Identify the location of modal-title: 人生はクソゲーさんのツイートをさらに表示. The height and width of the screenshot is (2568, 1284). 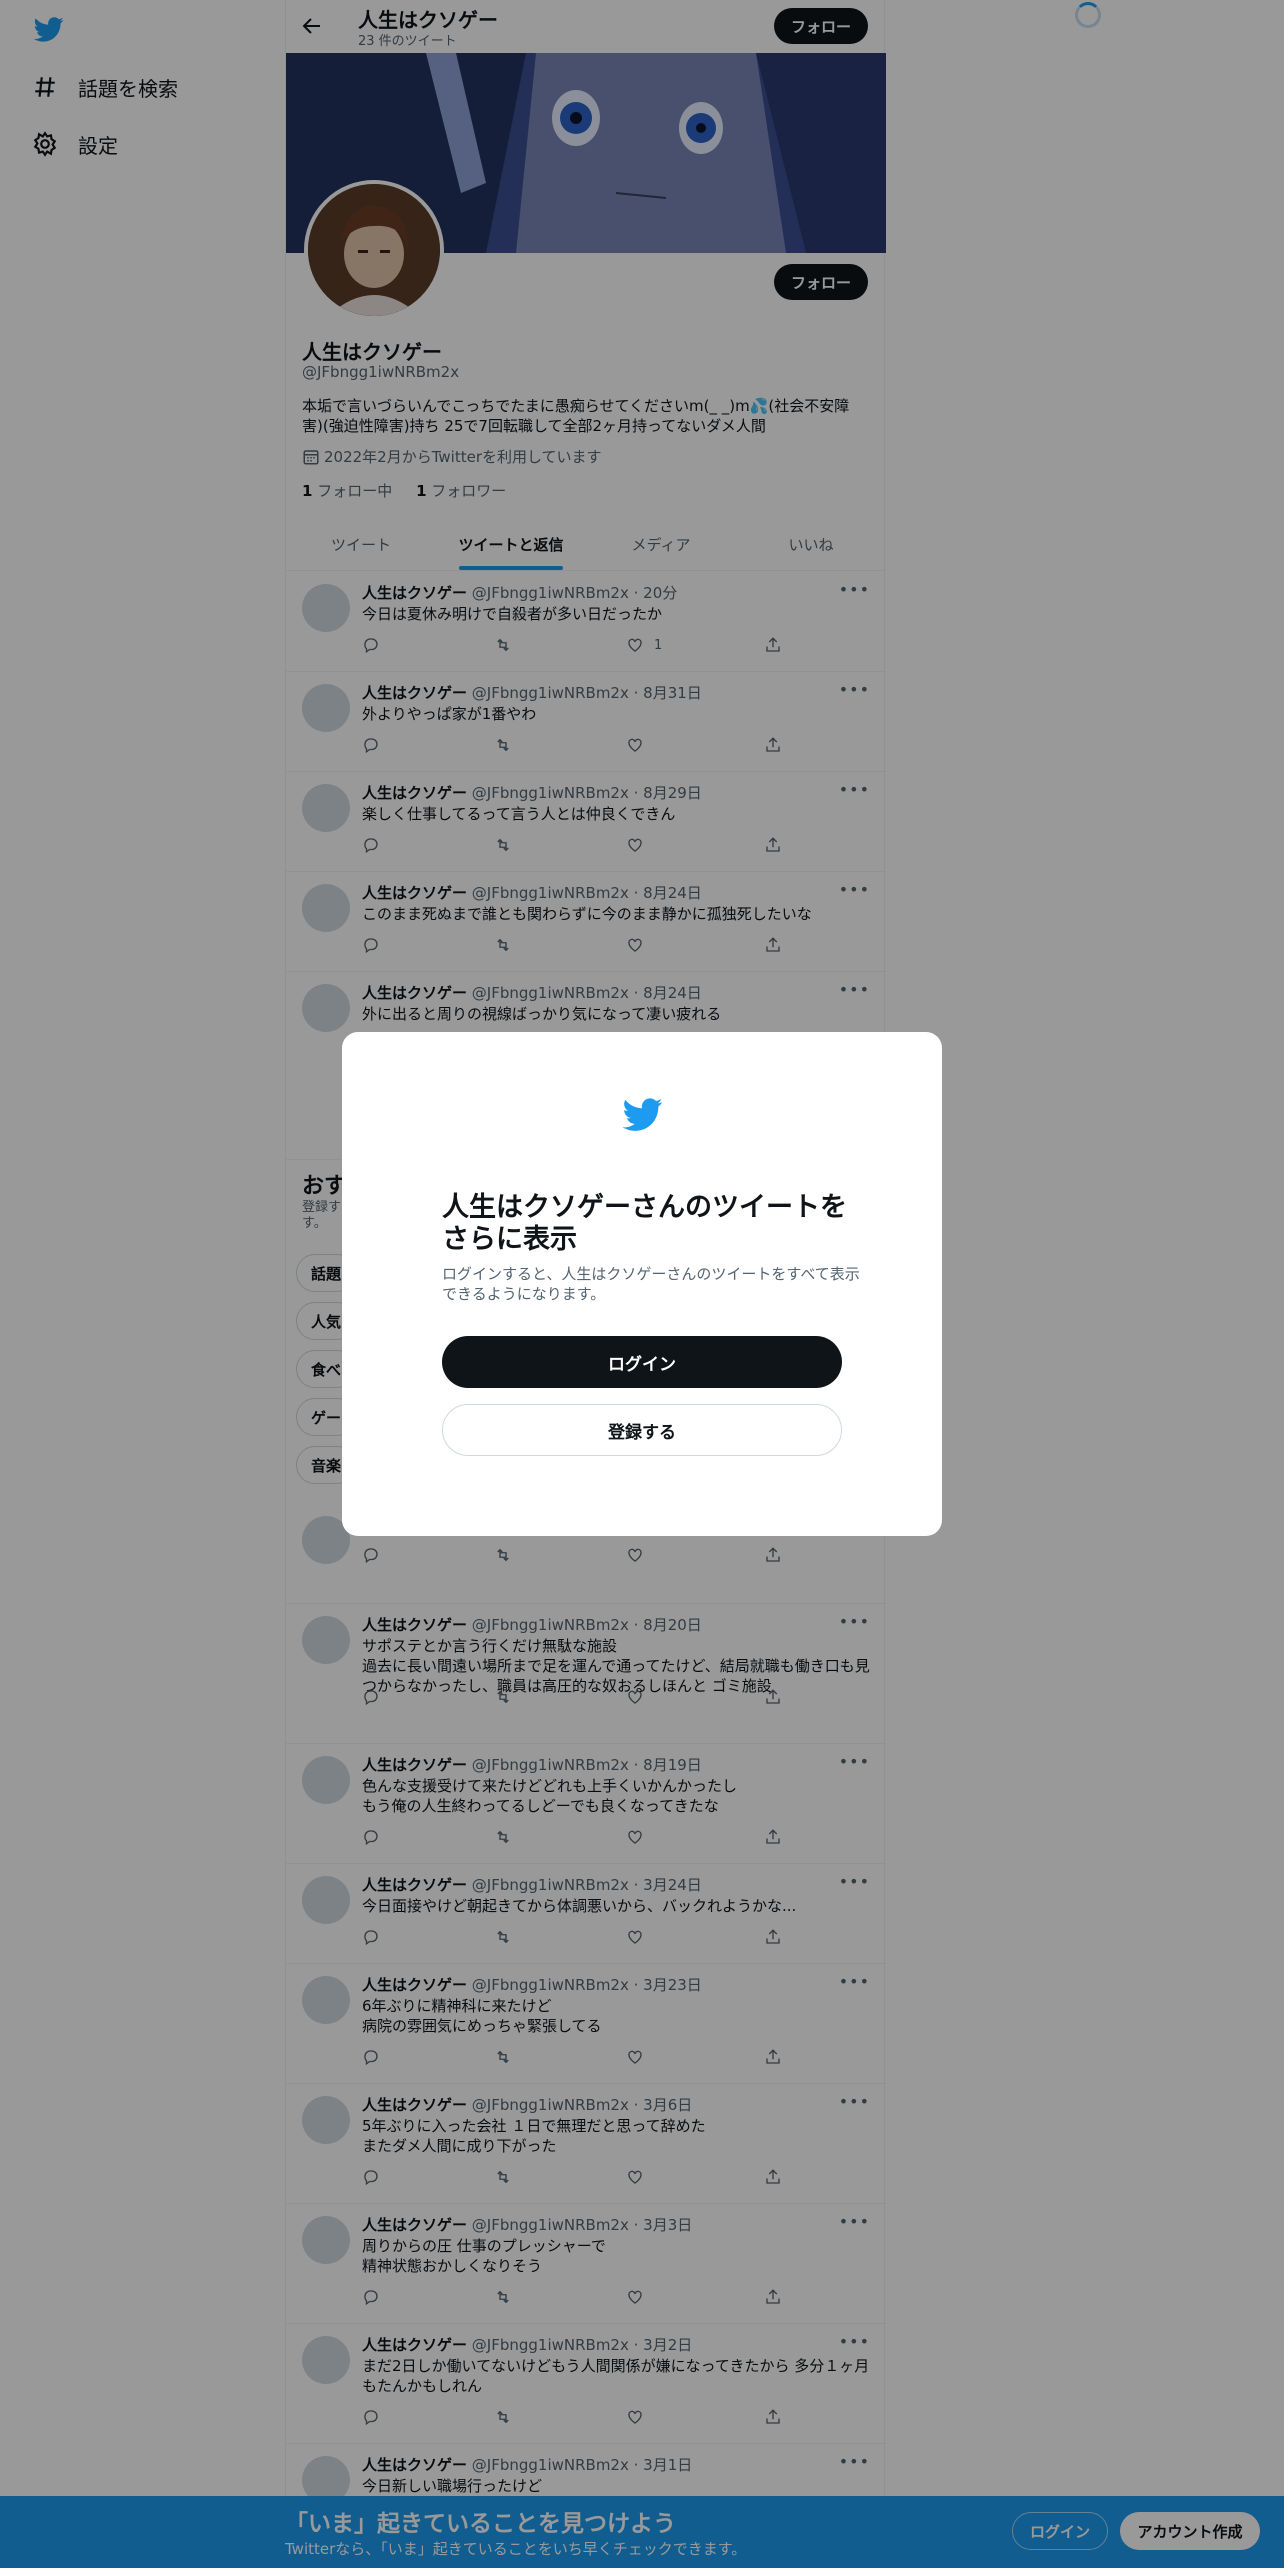
(644, 1223).